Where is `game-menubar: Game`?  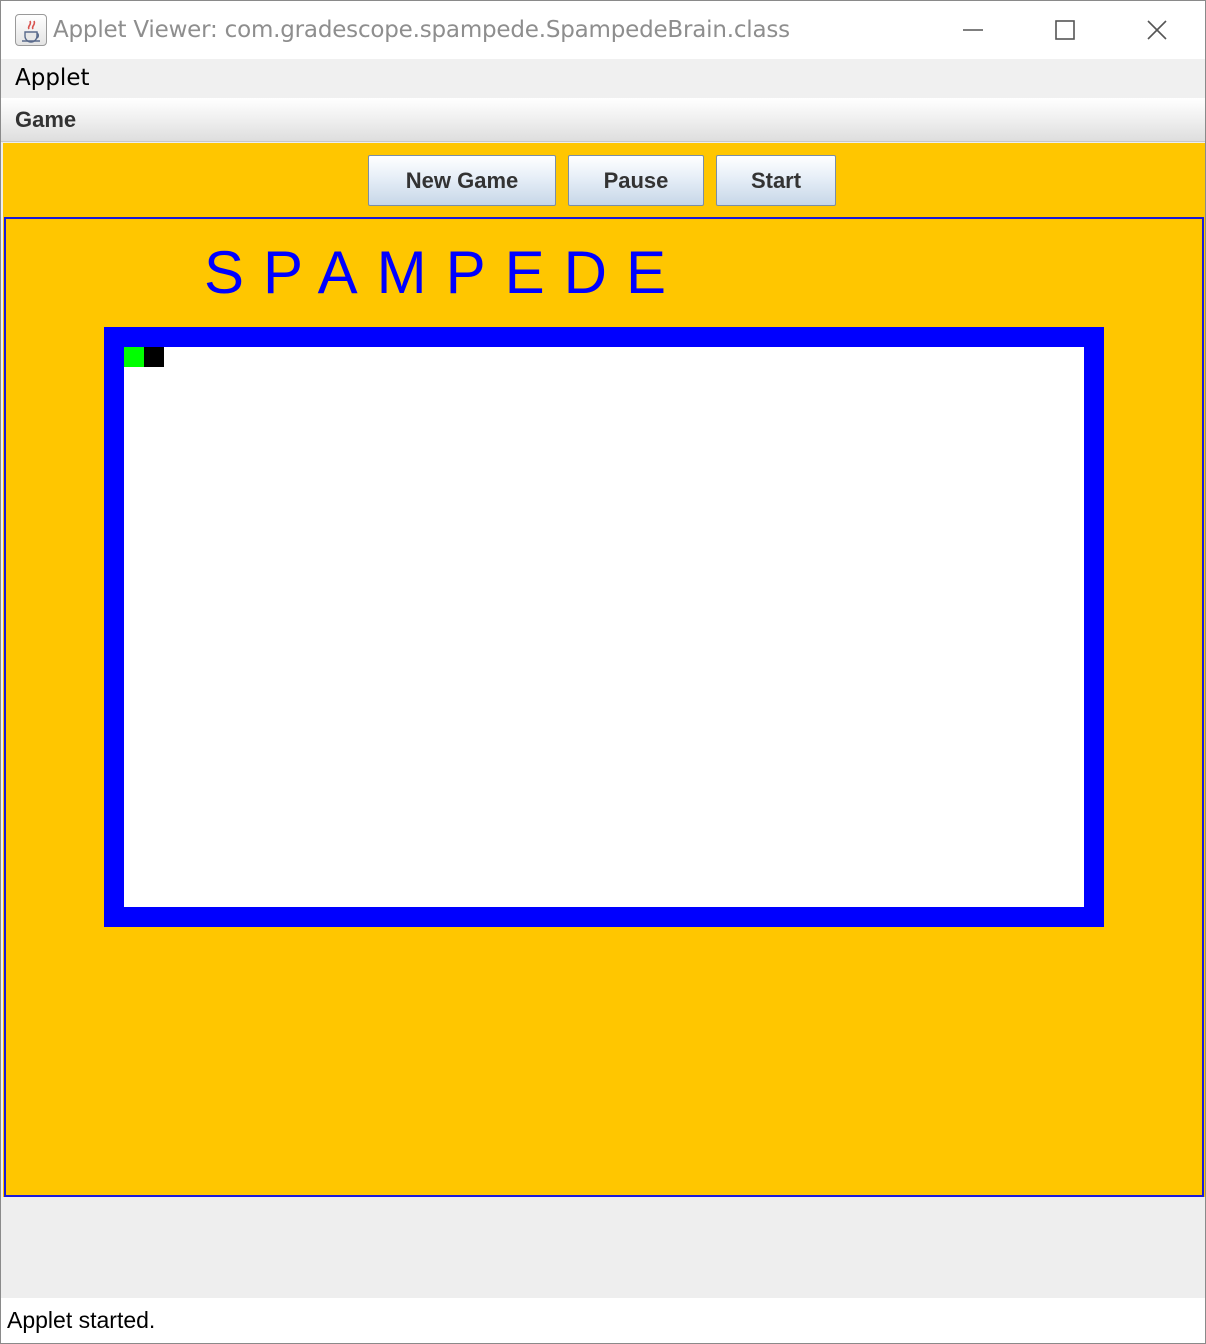 game-menubar: Game is located at coordinates (603, 120).